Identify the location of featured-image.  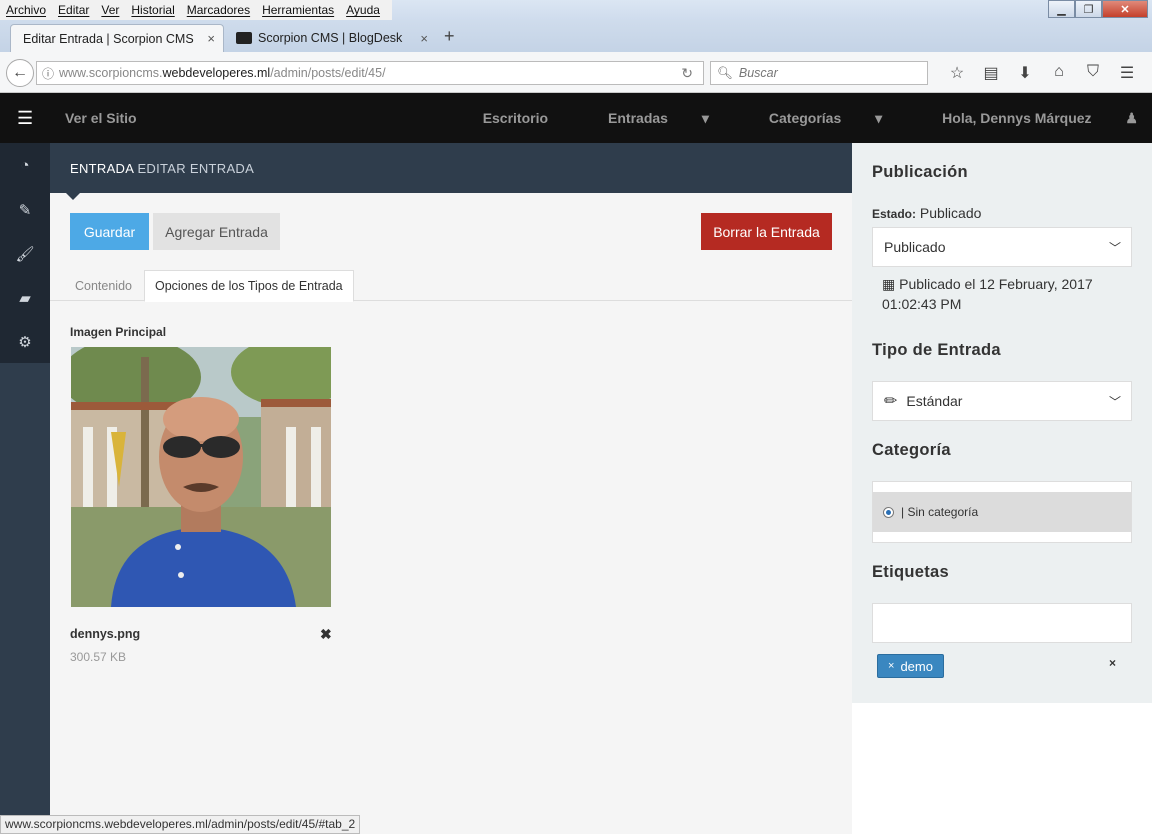
(201, 477).